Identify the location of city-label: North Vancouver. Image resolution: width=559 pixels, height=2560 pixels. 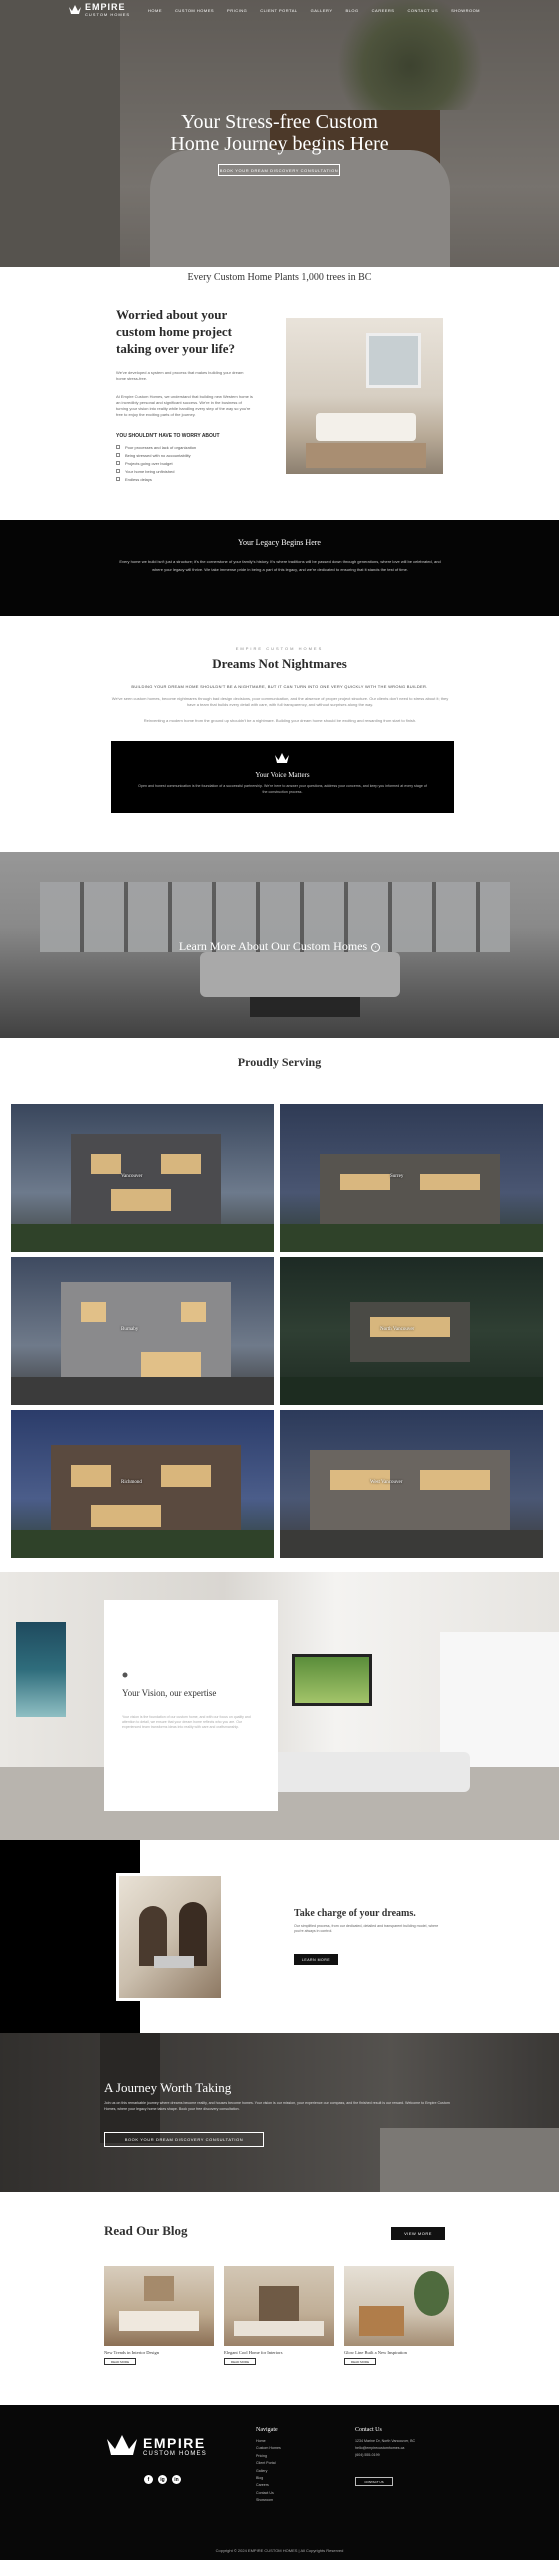
(397, 1329).